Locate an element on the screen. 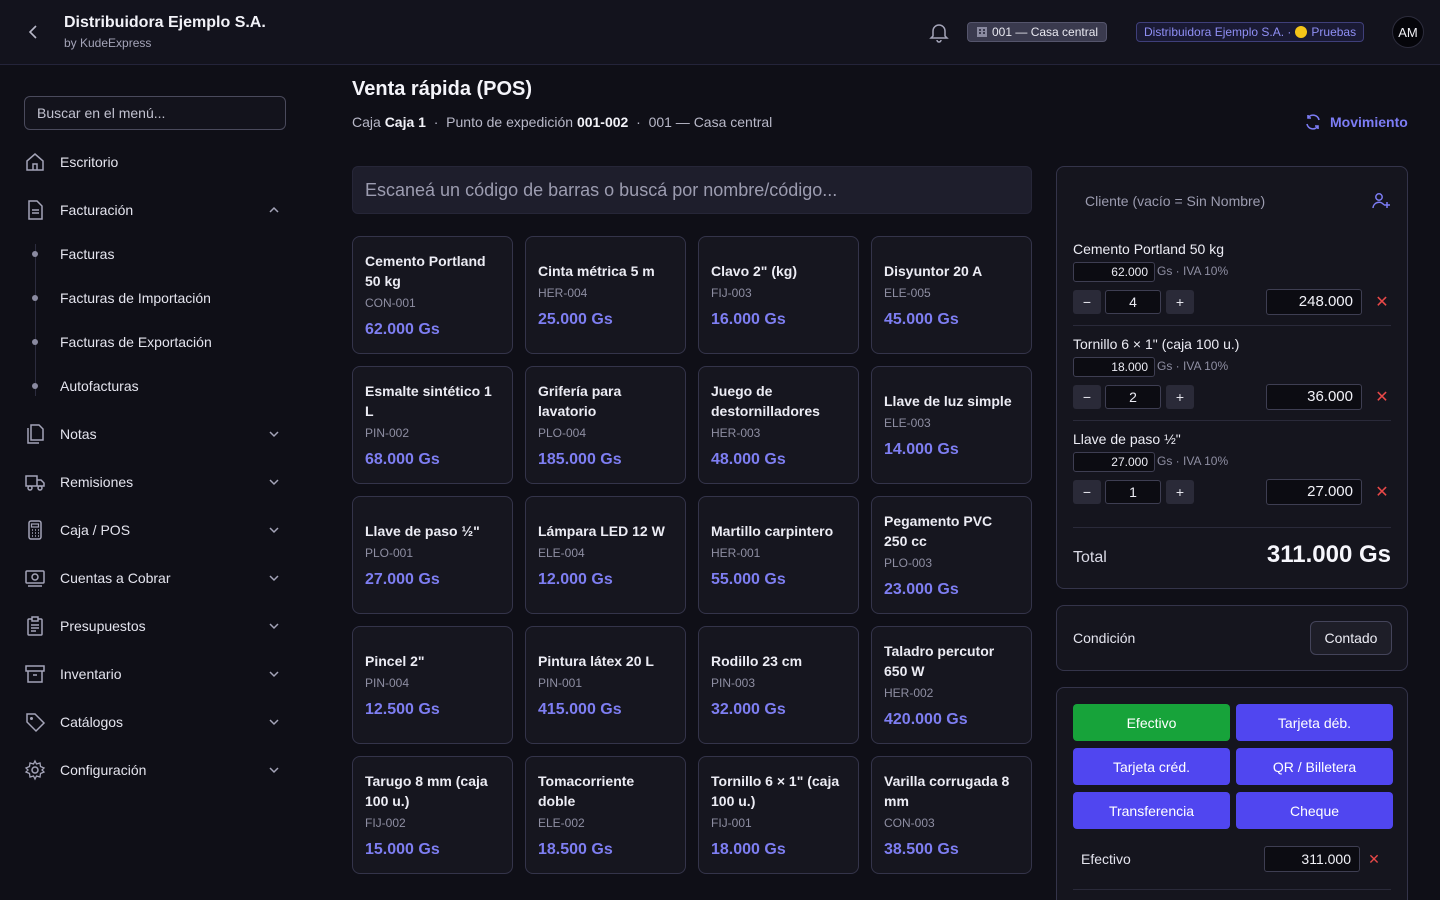  sidebar-item-escritorio: Escritorio is located at coordinates (155, 162).